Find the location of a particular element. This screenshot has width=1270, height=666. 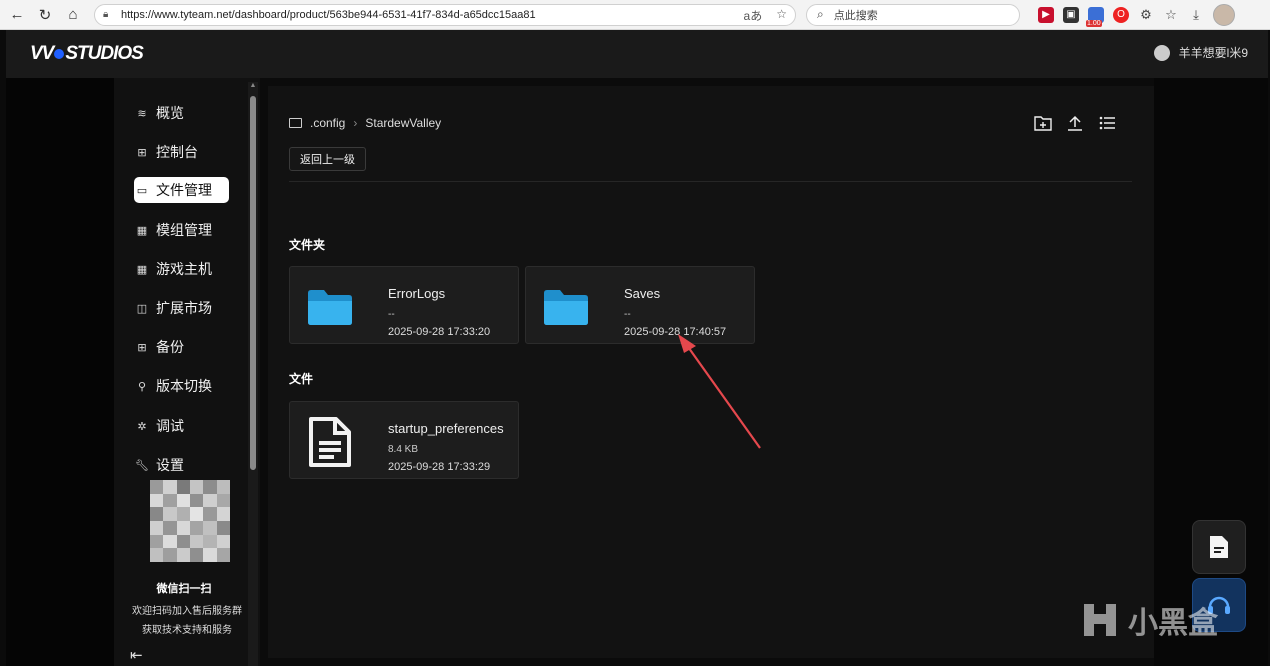

home-icon: ⌂ is located at coordinates (73, 15).